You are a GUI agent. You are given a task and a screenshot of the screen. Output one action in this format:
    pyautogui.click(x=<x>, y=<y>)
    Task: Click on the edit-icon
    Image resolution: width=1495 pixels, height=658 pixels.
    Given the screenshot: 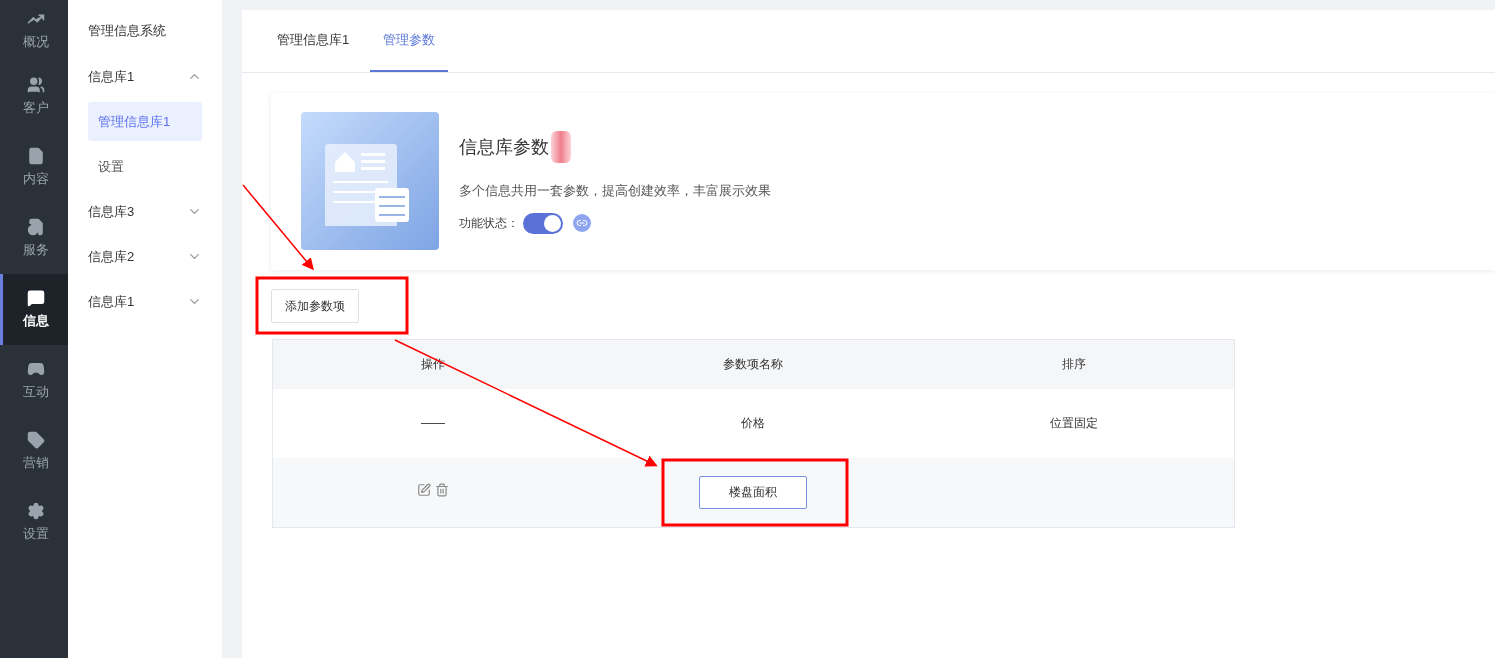 What is the action you would take?
    pyautogui.click(x=424, y=489)
    